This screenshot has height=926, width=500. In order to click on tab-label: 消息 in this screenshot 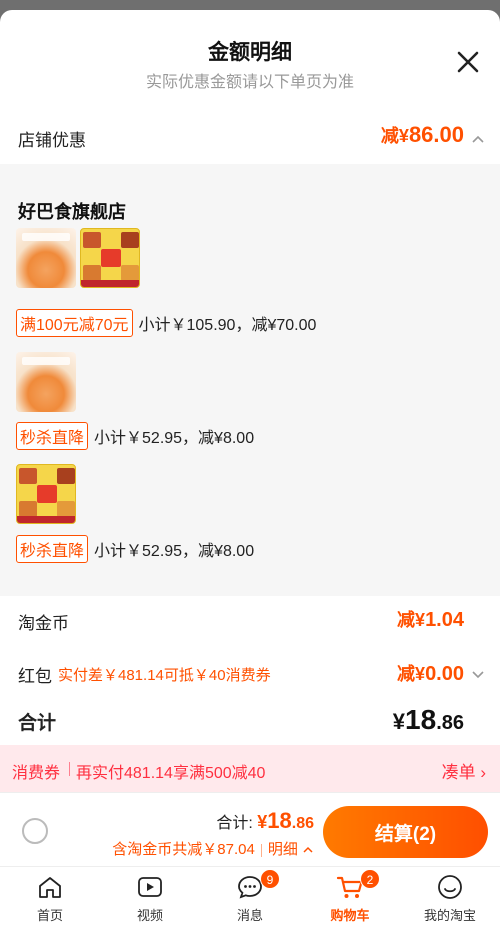, I will do `click(249, 915)`.